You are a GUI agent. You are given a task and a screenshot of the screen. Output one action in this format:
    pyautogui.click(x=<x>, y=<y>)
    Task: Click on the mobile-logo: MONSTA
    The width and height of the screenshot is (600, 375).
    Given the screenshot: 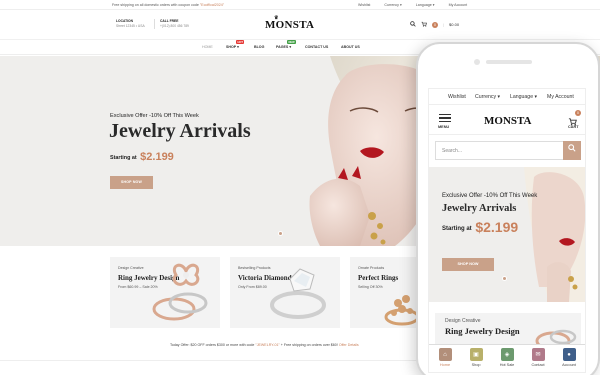 What is the action you would take?
    pyautogui.click(x=507, y=121)
    